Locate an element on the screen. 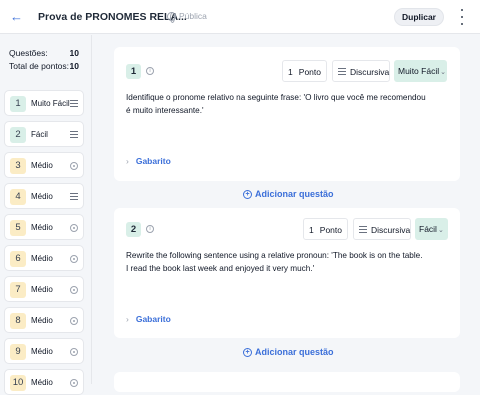 Image resolution: width=480 pixels, height=395 pixels. sidebar-question-number: 10 is located at coordinates (18, 383).